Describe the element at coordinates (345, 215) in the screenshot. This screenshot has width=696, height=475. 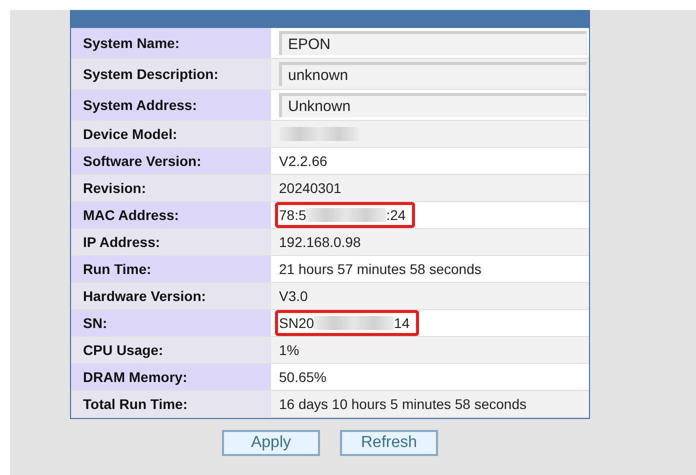
I see `highlighted-value: 78:5 :24` at that location.